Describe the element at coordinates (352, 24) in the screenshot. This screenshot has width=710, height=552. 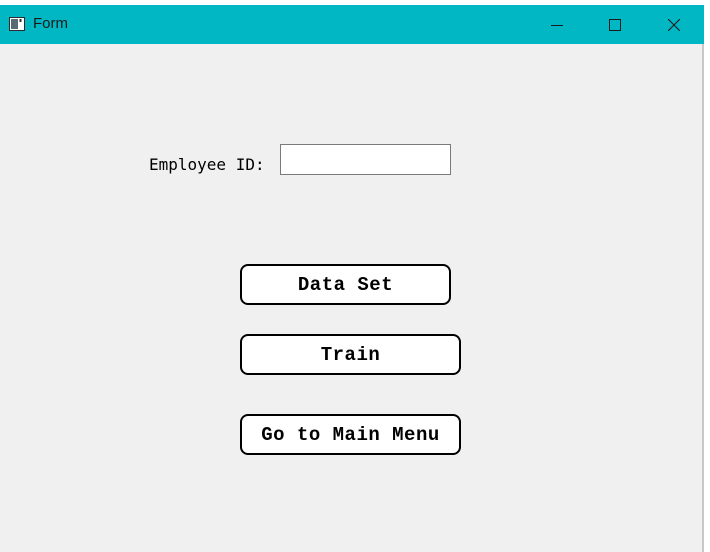
I see `title-bar: Form` at that location.